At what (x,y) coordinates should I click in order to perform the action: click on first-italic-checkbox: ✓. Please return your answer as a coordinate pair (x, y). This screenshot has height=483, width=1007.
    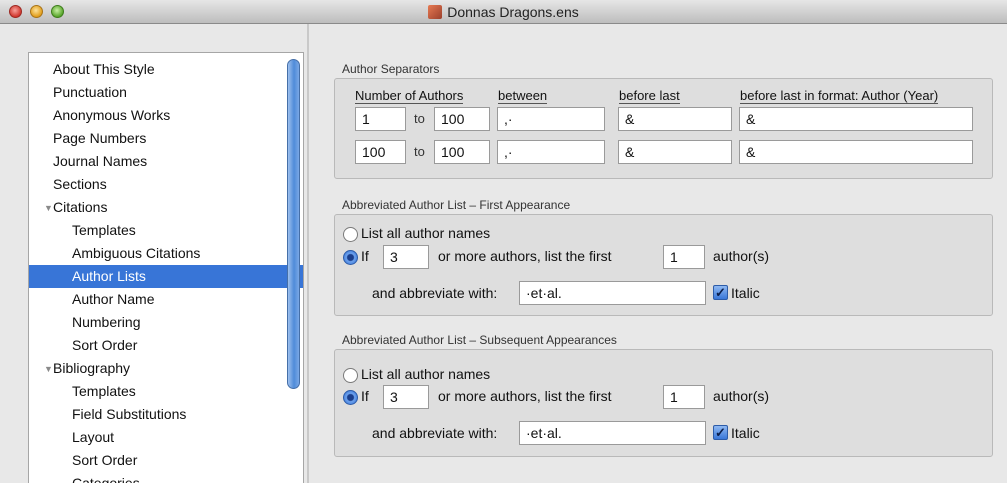
    Looking at the image, I should click on (720, 292).